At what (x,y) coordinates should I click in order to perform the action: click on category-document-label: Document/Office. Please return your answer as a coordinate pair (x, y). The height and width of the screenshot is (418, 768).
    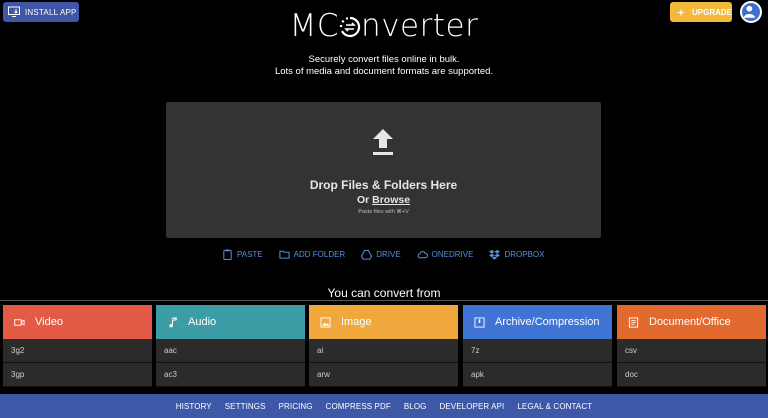
    Looking at the image, I should click on (690, 322).